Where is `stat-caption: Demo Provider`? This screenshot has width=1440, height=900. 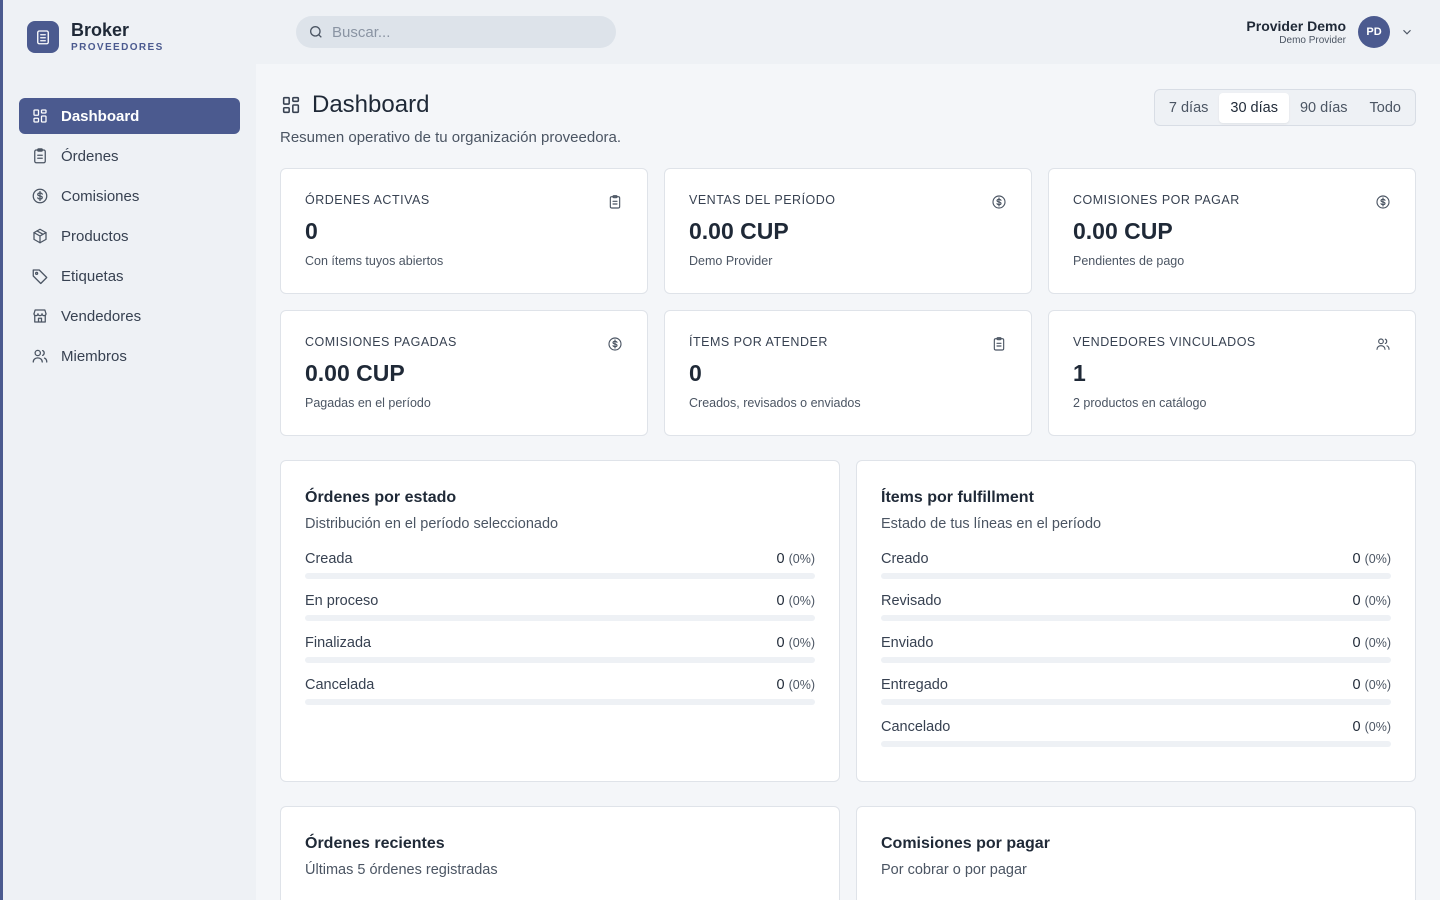 stat-caption: Demo Provider is located at coordinates (731, 261).